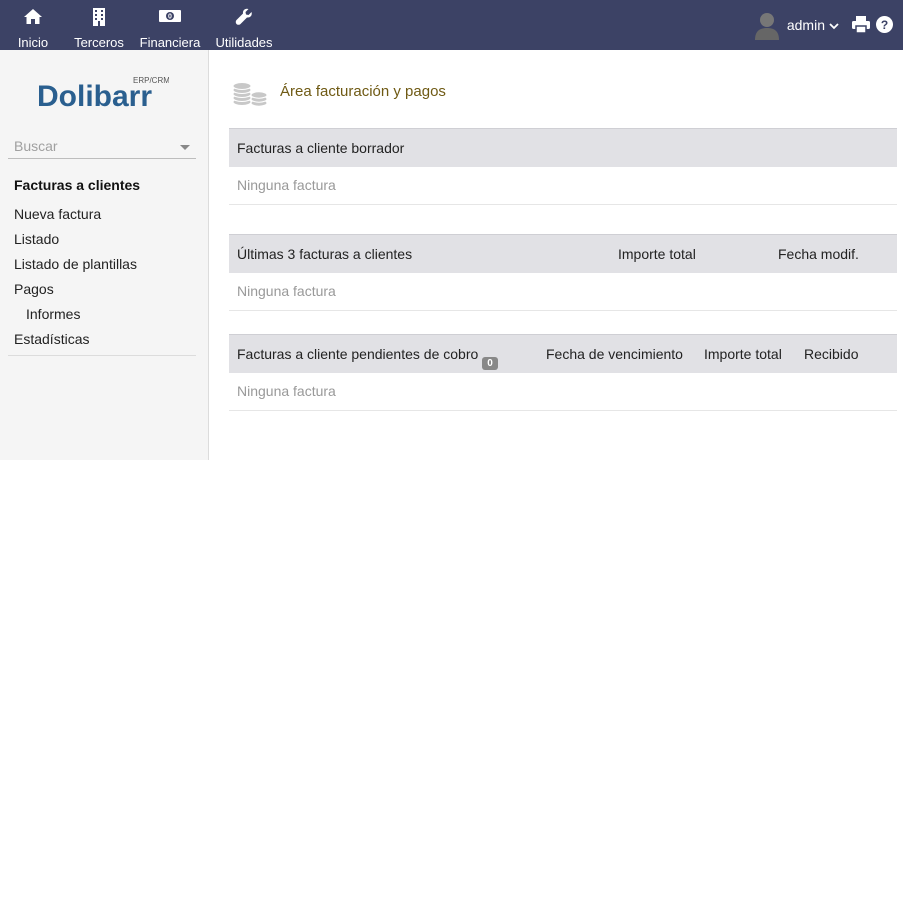 Image resolution: width=903 pixels, height=902 pixels. I want to click on col-due-date-header: Fecha de vencimiento, so click(614, 354).